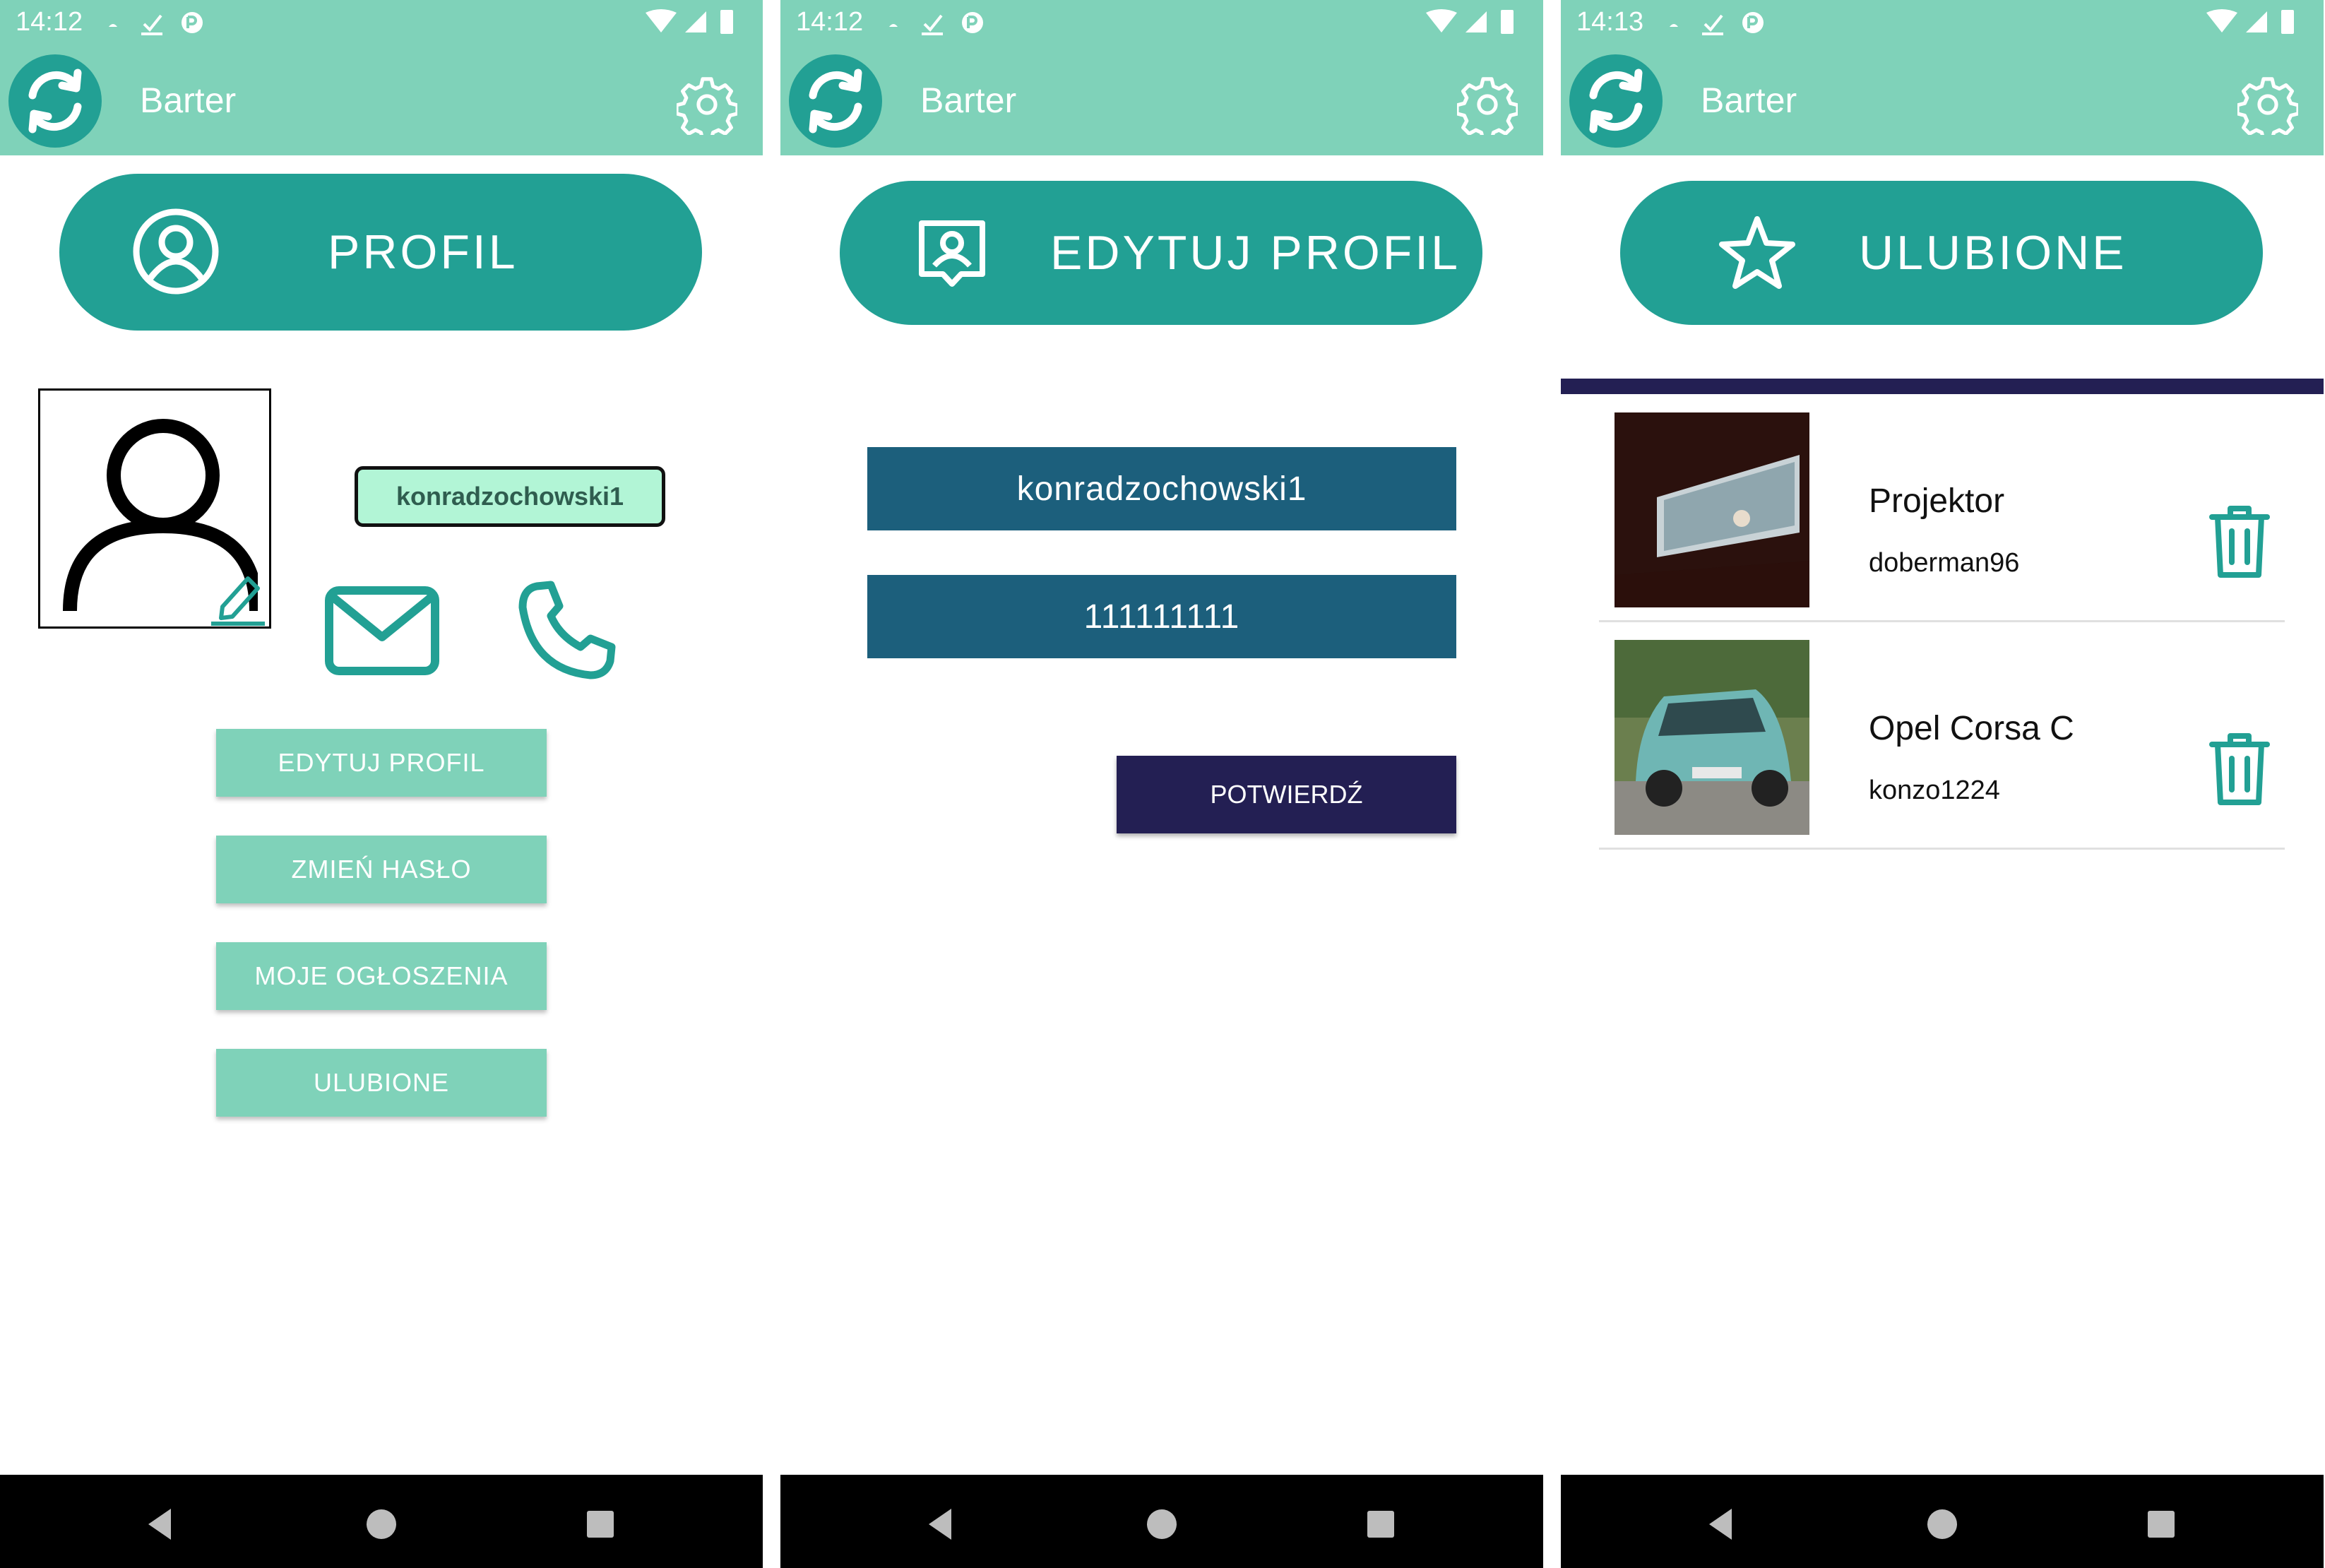 The height and width of the screenshot is (1568, 2325). What do you see at coordinates (382, 631) in the screenshot?
I see `mail-icon` at bounding box center [382, 631].